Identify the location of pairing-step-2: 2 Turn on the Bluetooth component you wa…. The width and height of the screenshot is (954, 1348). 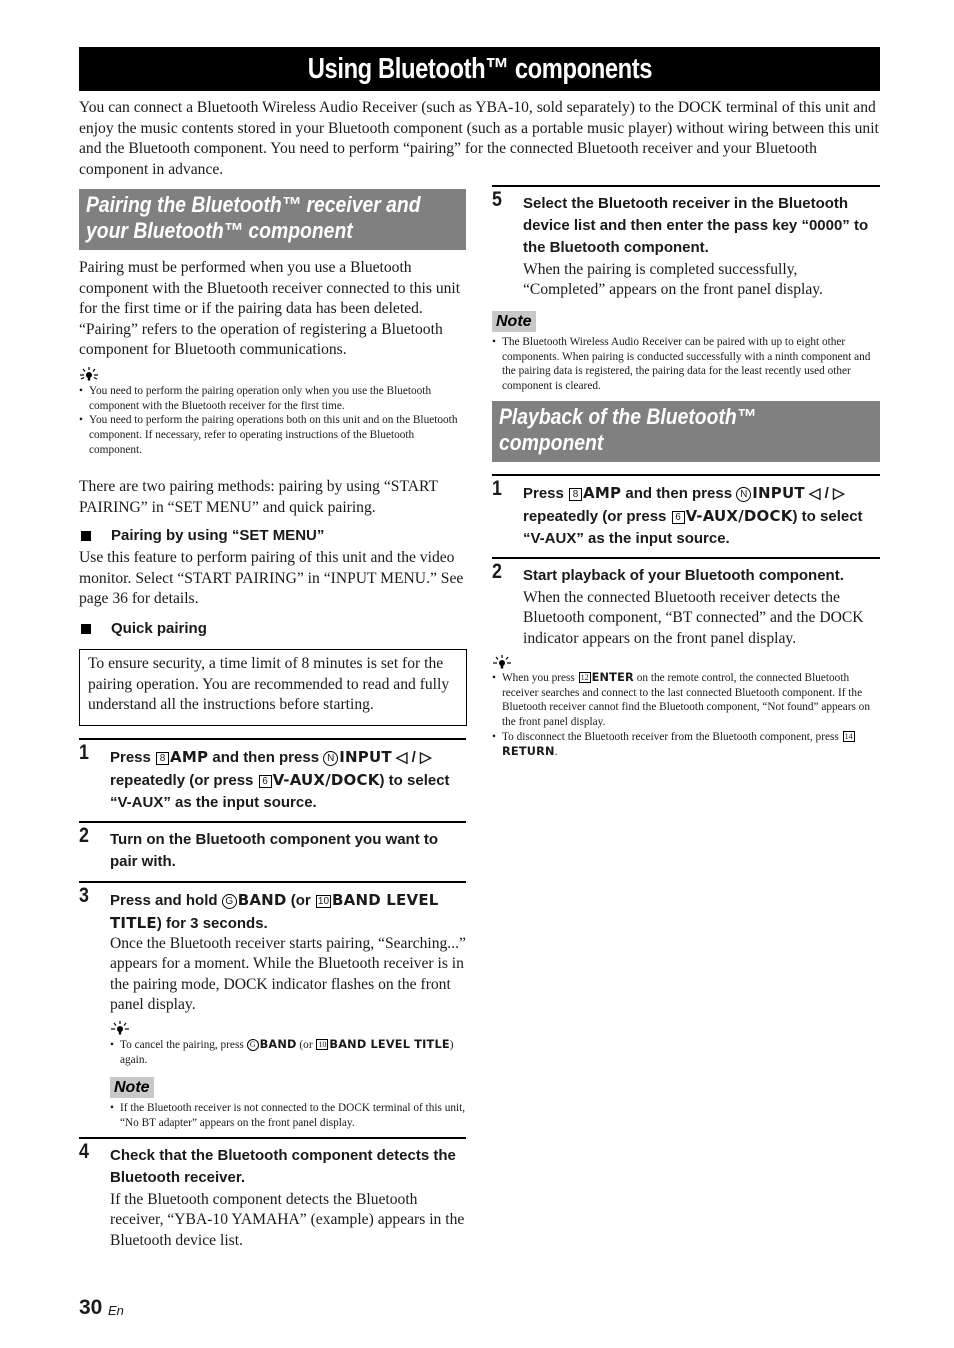
(272, 848).